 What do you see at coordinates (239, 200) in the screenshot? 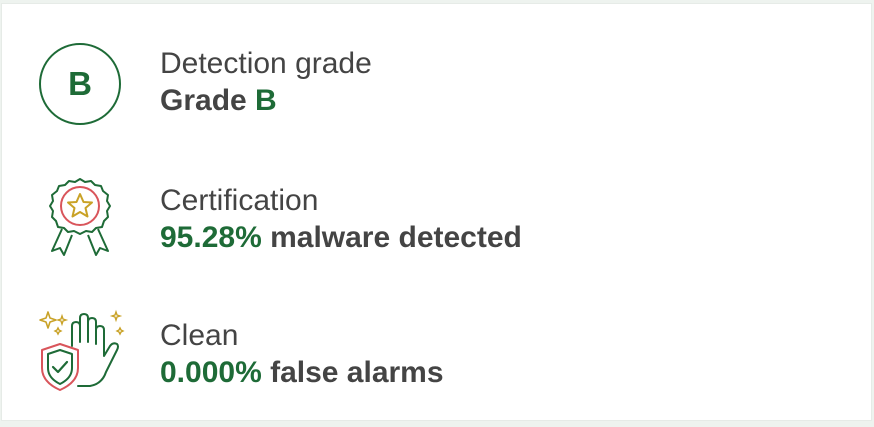
I see `certification-label: Certification` at bounding box center [239, 200].